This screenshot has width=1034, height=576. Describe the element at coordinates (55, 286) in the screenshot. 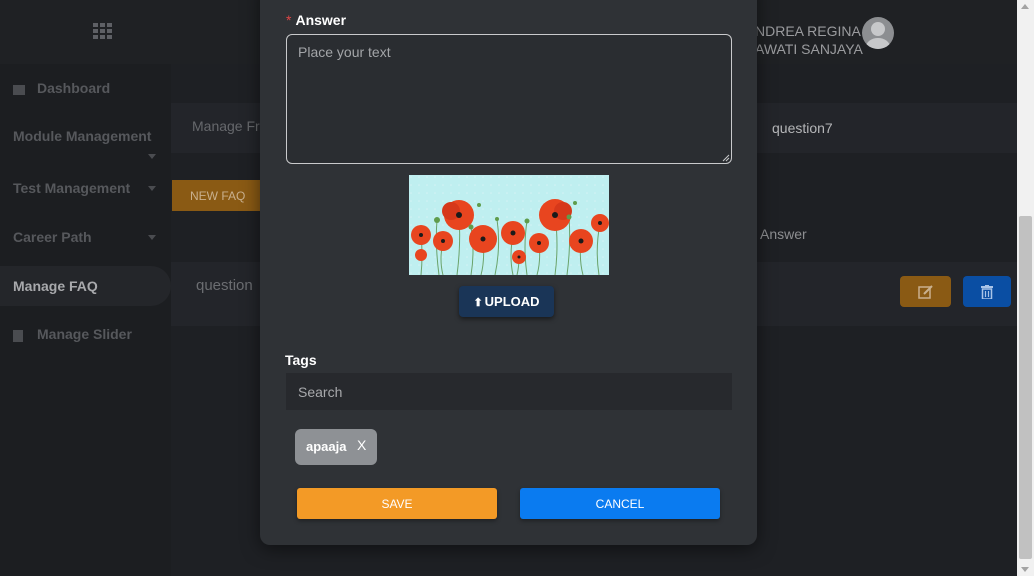

I see `sidebar-item-label: Manage FAQ` at that location.